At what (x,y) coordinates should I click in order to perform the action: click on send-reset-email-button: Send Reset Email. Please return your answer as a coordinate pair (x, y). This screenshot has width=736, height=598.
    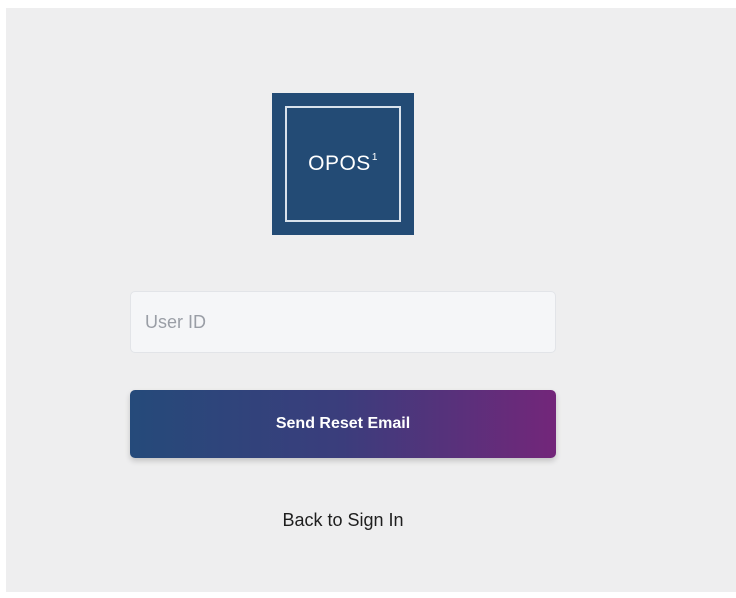
    Looking at the image, I should click on (343, 424).